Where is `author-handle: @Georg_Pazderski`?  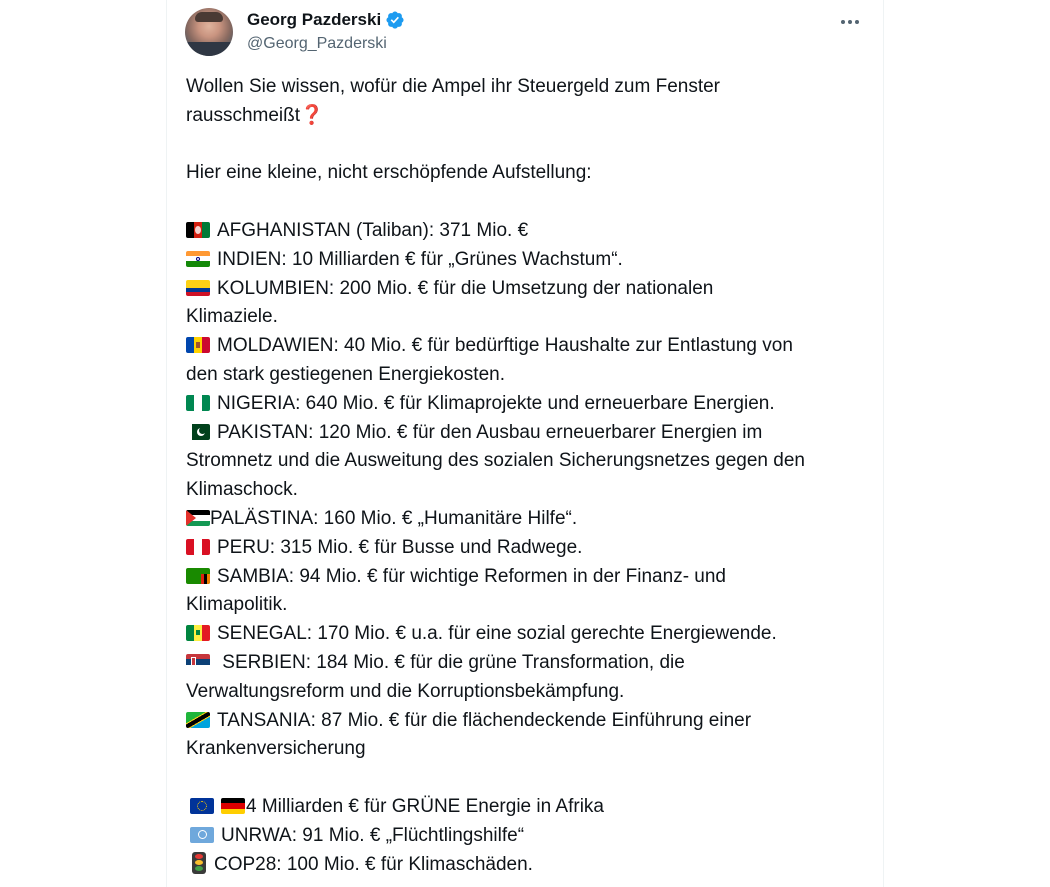 author-handle: @Georg_Pazderski is located at coordinates (317, 44).